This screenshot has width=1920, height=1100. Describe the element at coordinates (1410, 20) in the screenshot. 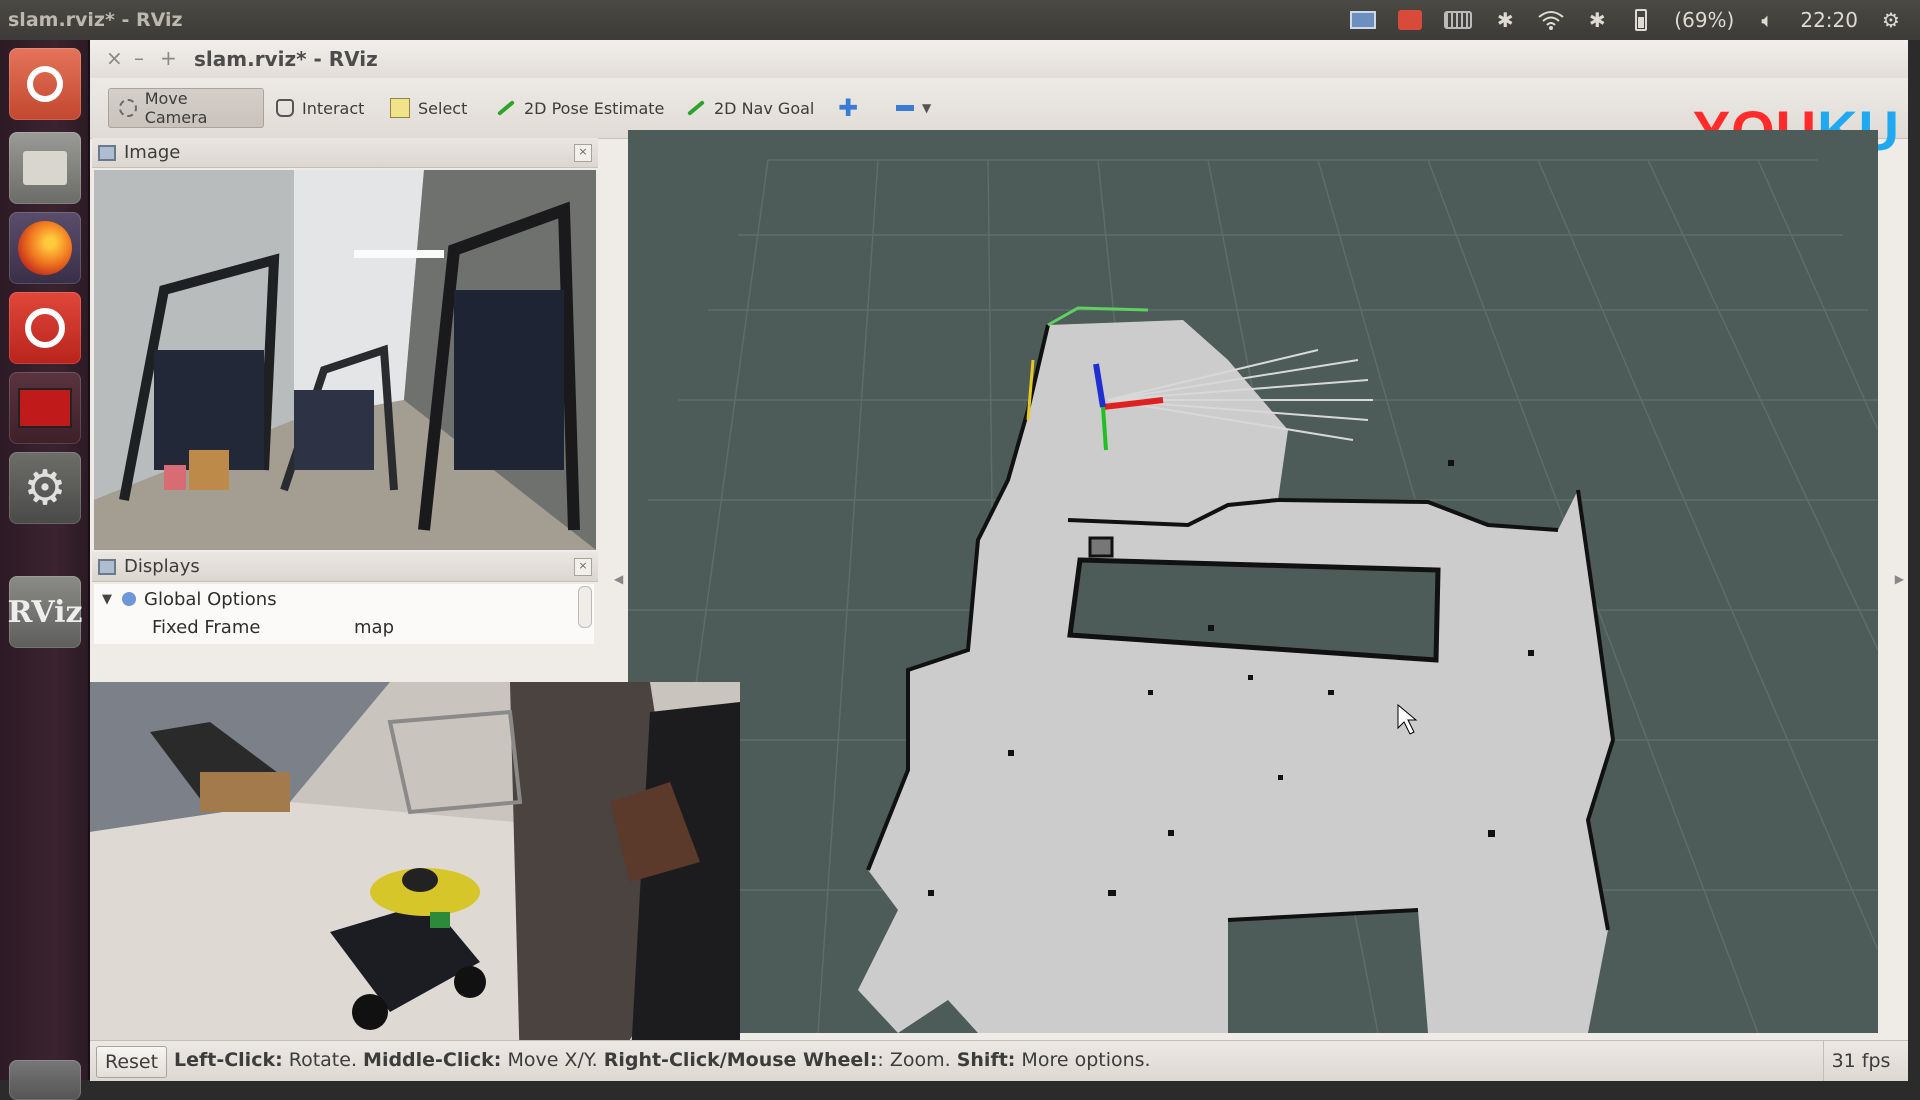

I see `record-icon` at that location.